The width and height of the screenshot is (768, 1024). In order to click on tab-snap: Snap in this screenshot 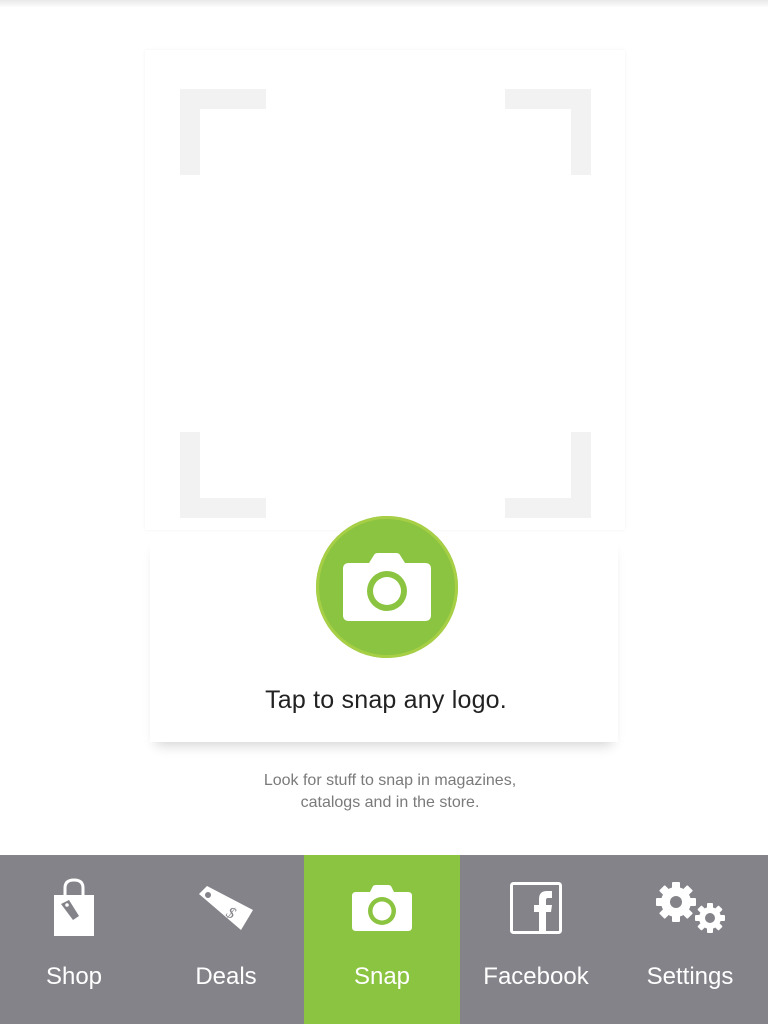, I will do `click(382, 939)`.